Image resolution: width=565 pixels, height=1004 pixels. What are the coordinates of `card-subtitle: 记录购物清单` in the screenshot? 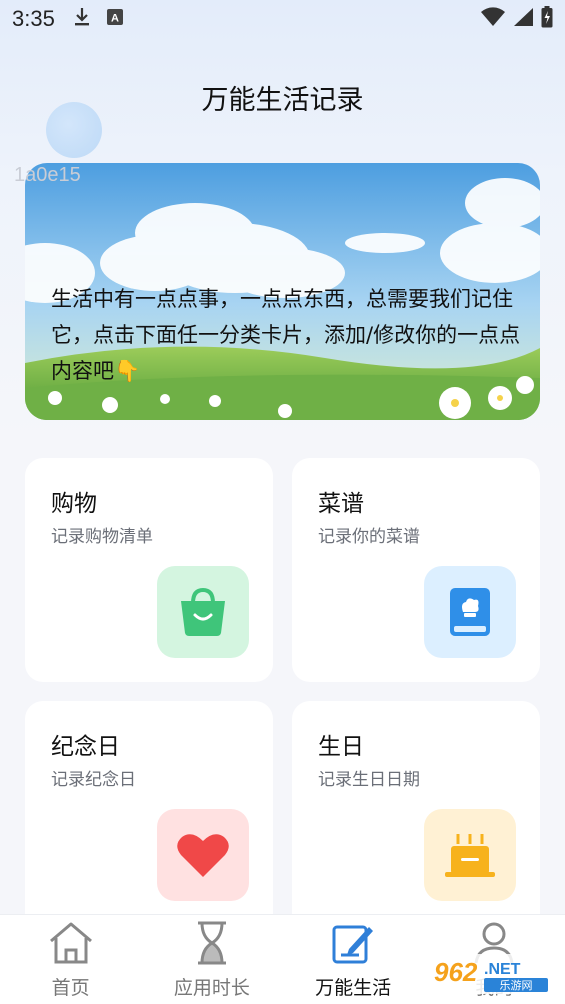 It's located at (102, 537).